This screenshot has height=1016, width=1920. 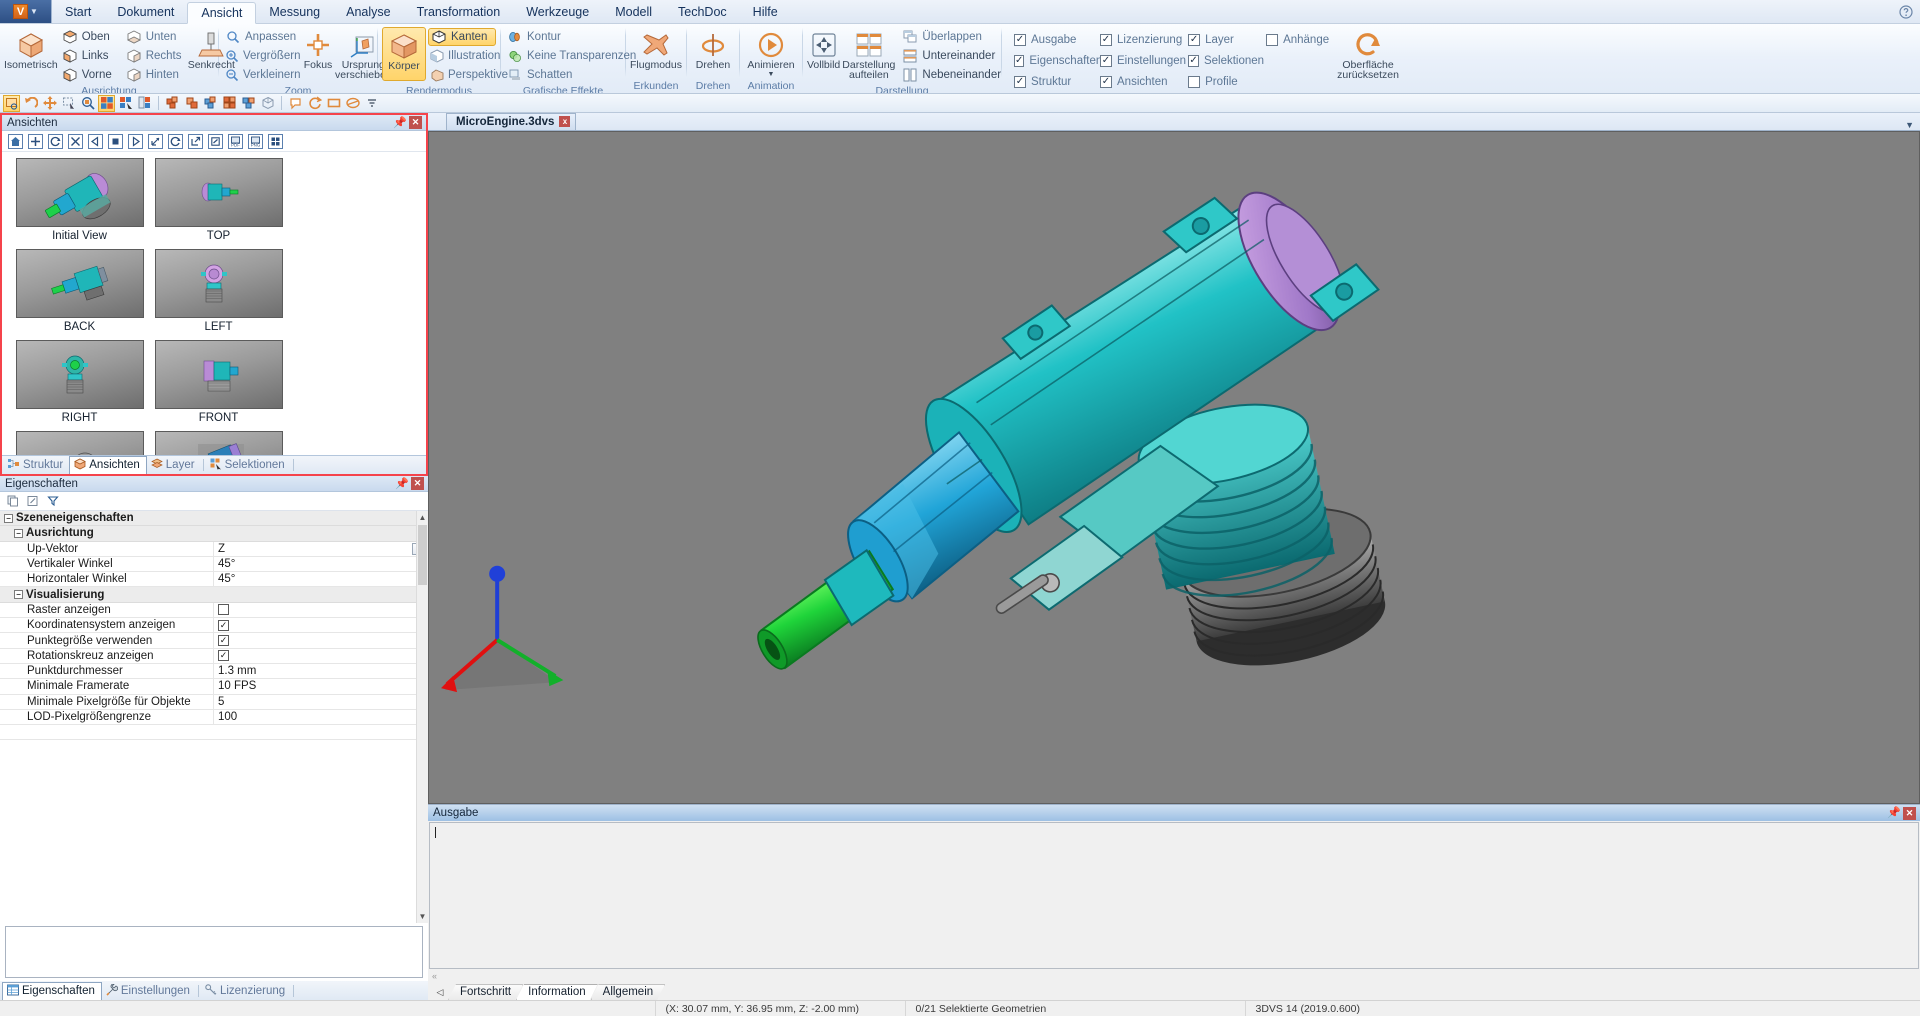 What do you see at coordinates (214, 610) in the screenshot?
I see `property-row-raster-anzeigen: Raster anzeigen` at bounding box center [214, 610].